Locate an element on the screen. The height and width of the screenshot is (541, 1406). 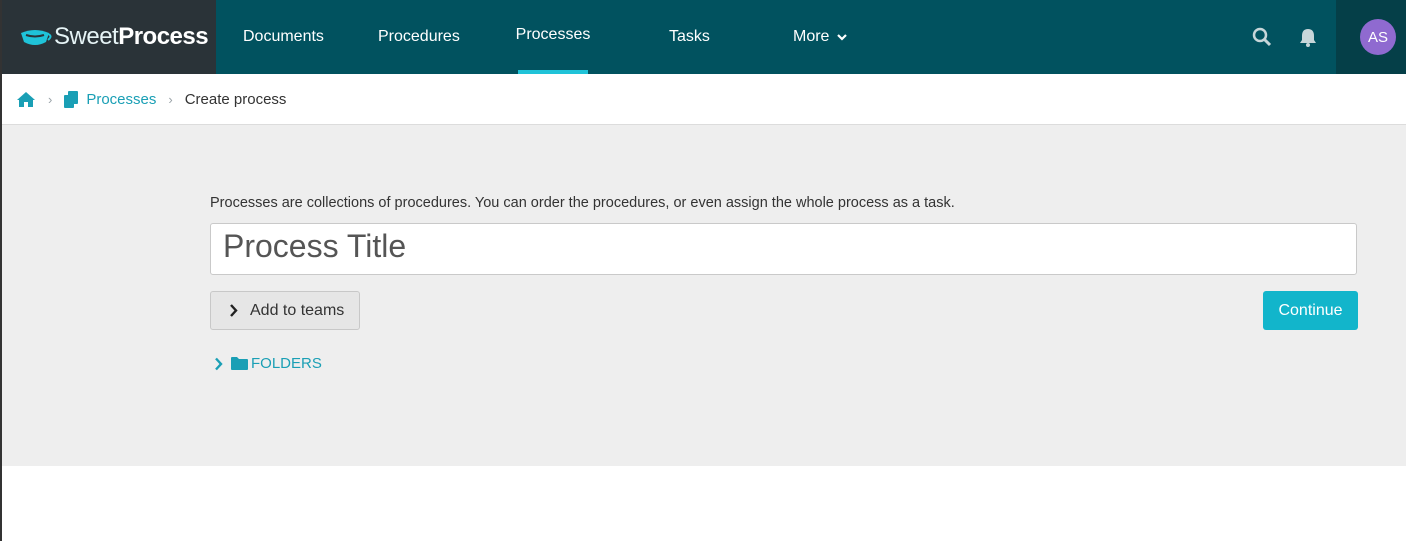
folder-icon is located at coordinates (239, 363).